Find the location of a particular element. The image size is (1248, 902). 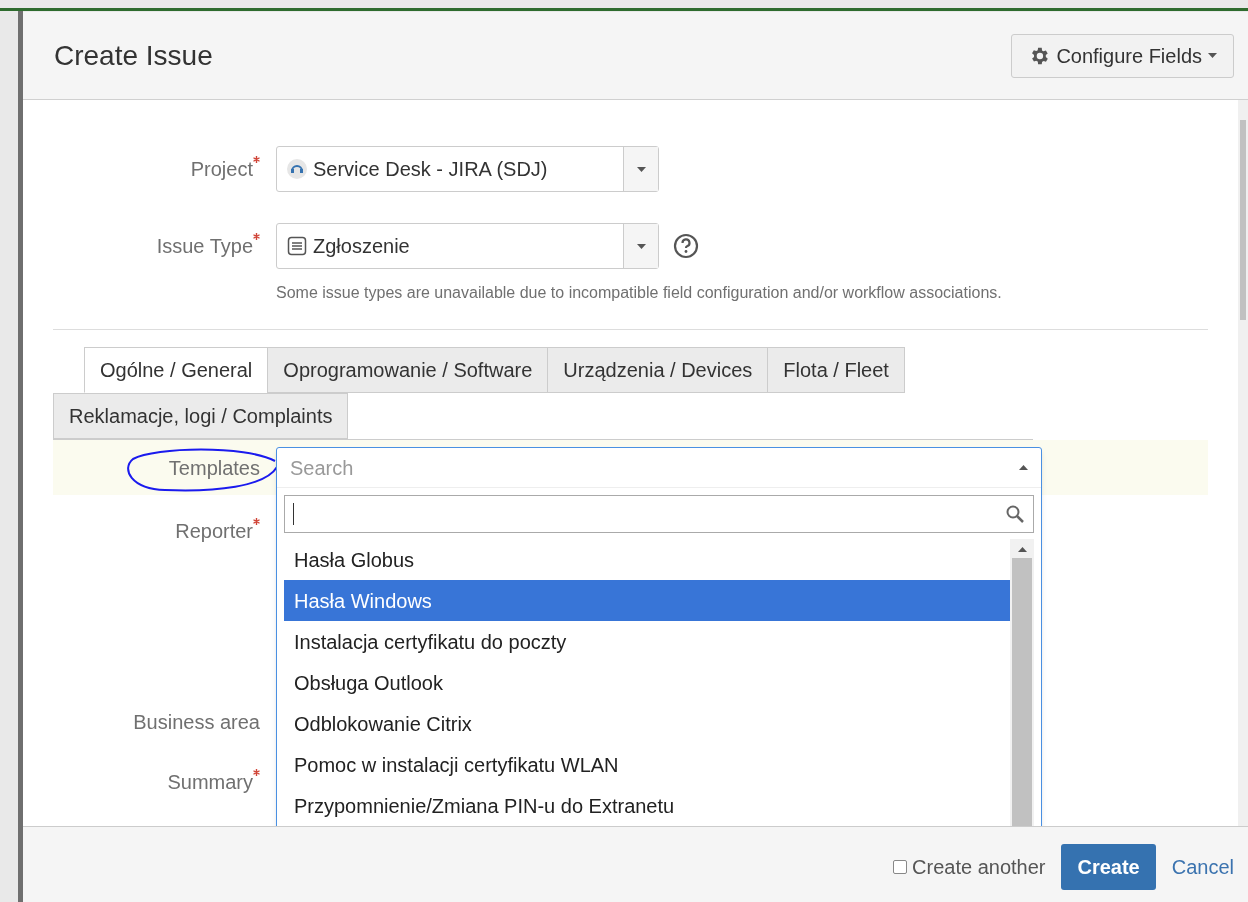

configure-fields-button: Configure Fields is located at coordinates (1122, 55).